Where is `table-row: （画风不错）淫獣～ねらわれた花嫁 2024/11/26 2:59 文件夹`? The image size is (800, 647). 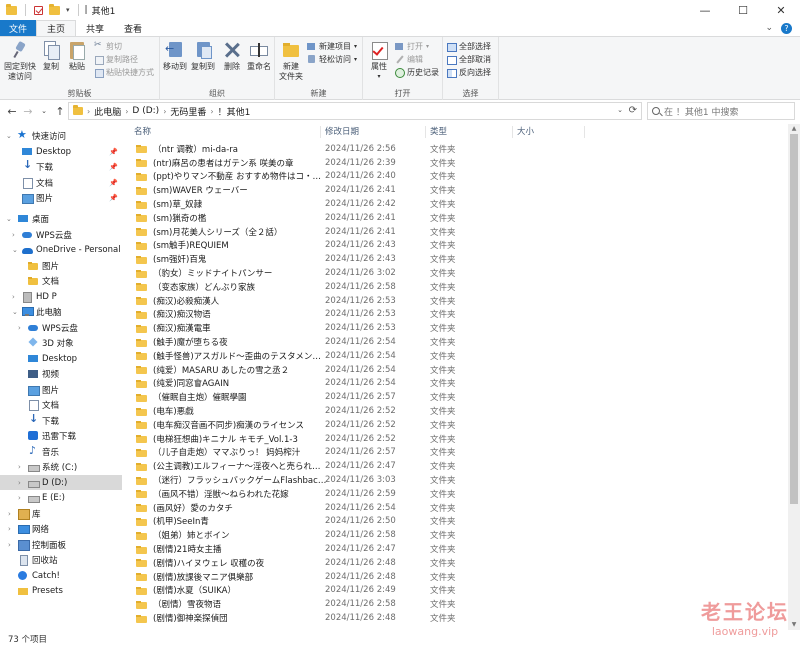
table-row: （画风不错）淫獣～ねらわれた花嫁 2024/11/26 2:59 文件夹 is located at coordinates (453, 494).